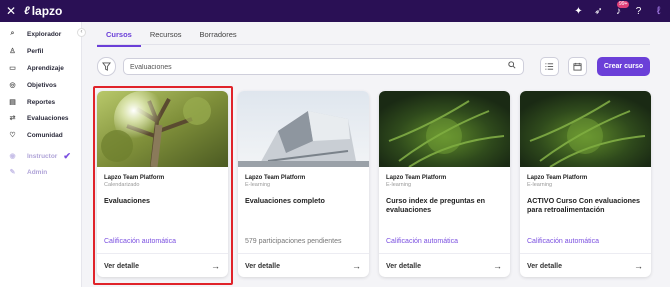  What do you see at coordinates (12, 85) in the screenshot?
I see `target-icon: ◎` at bounding box center [12, 85].